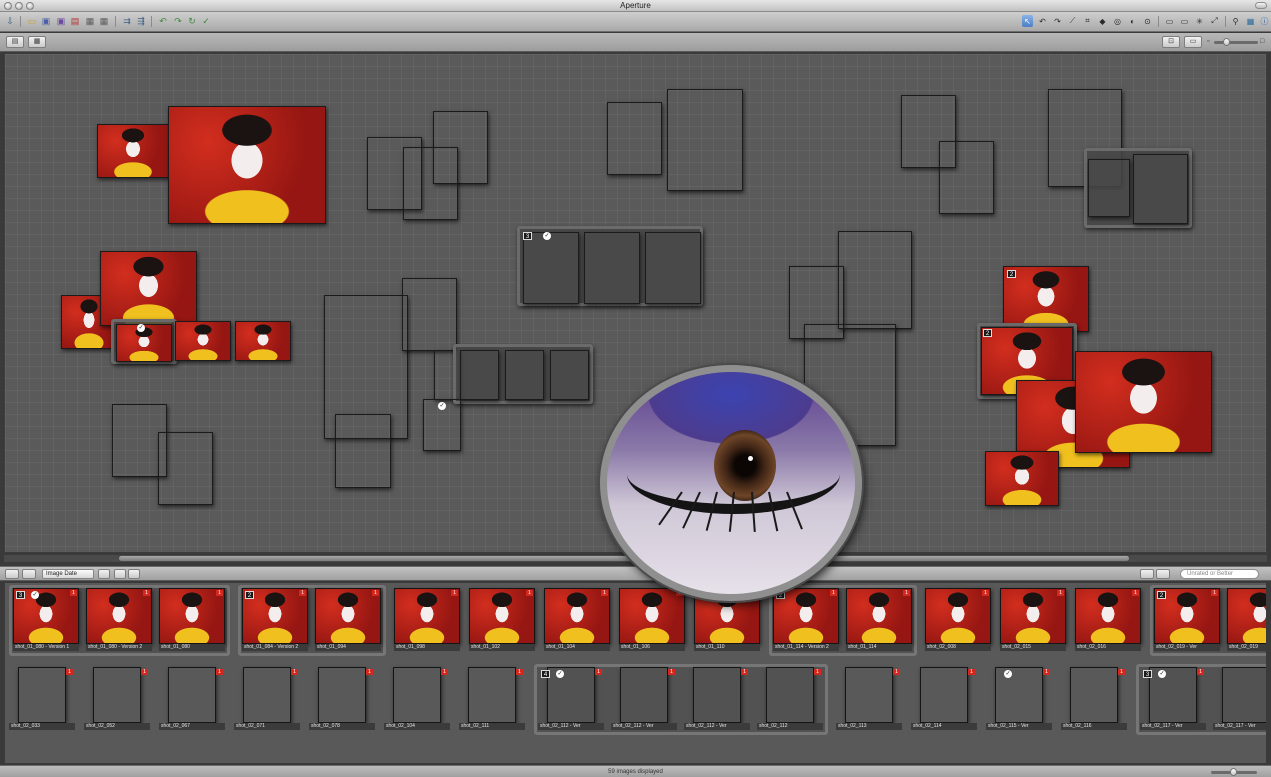 The image size is (1271, 777). Describe the element at coordinates (119, 619) in the screenshot. I see `browser-thumbnail: 1 shot_01_080 - Version 2` at that location.